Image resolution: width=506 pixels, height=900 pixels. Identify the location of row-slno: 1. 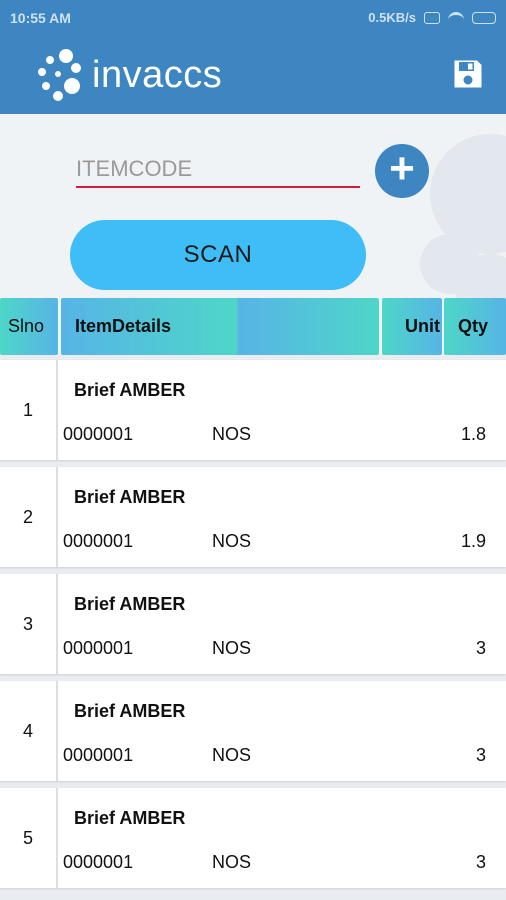
(29, 410).